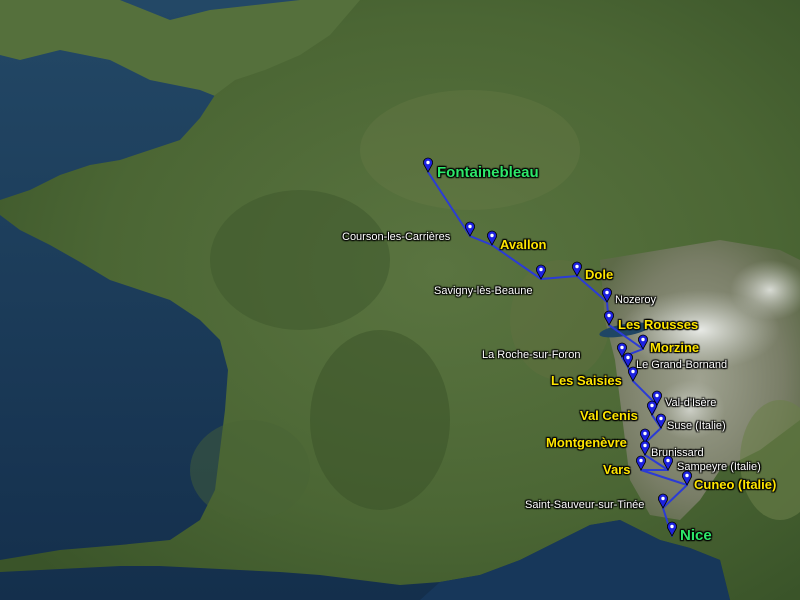 This screenshot has height=600, width=800. I want to click on map-pin-savigny, so click(541, 272).